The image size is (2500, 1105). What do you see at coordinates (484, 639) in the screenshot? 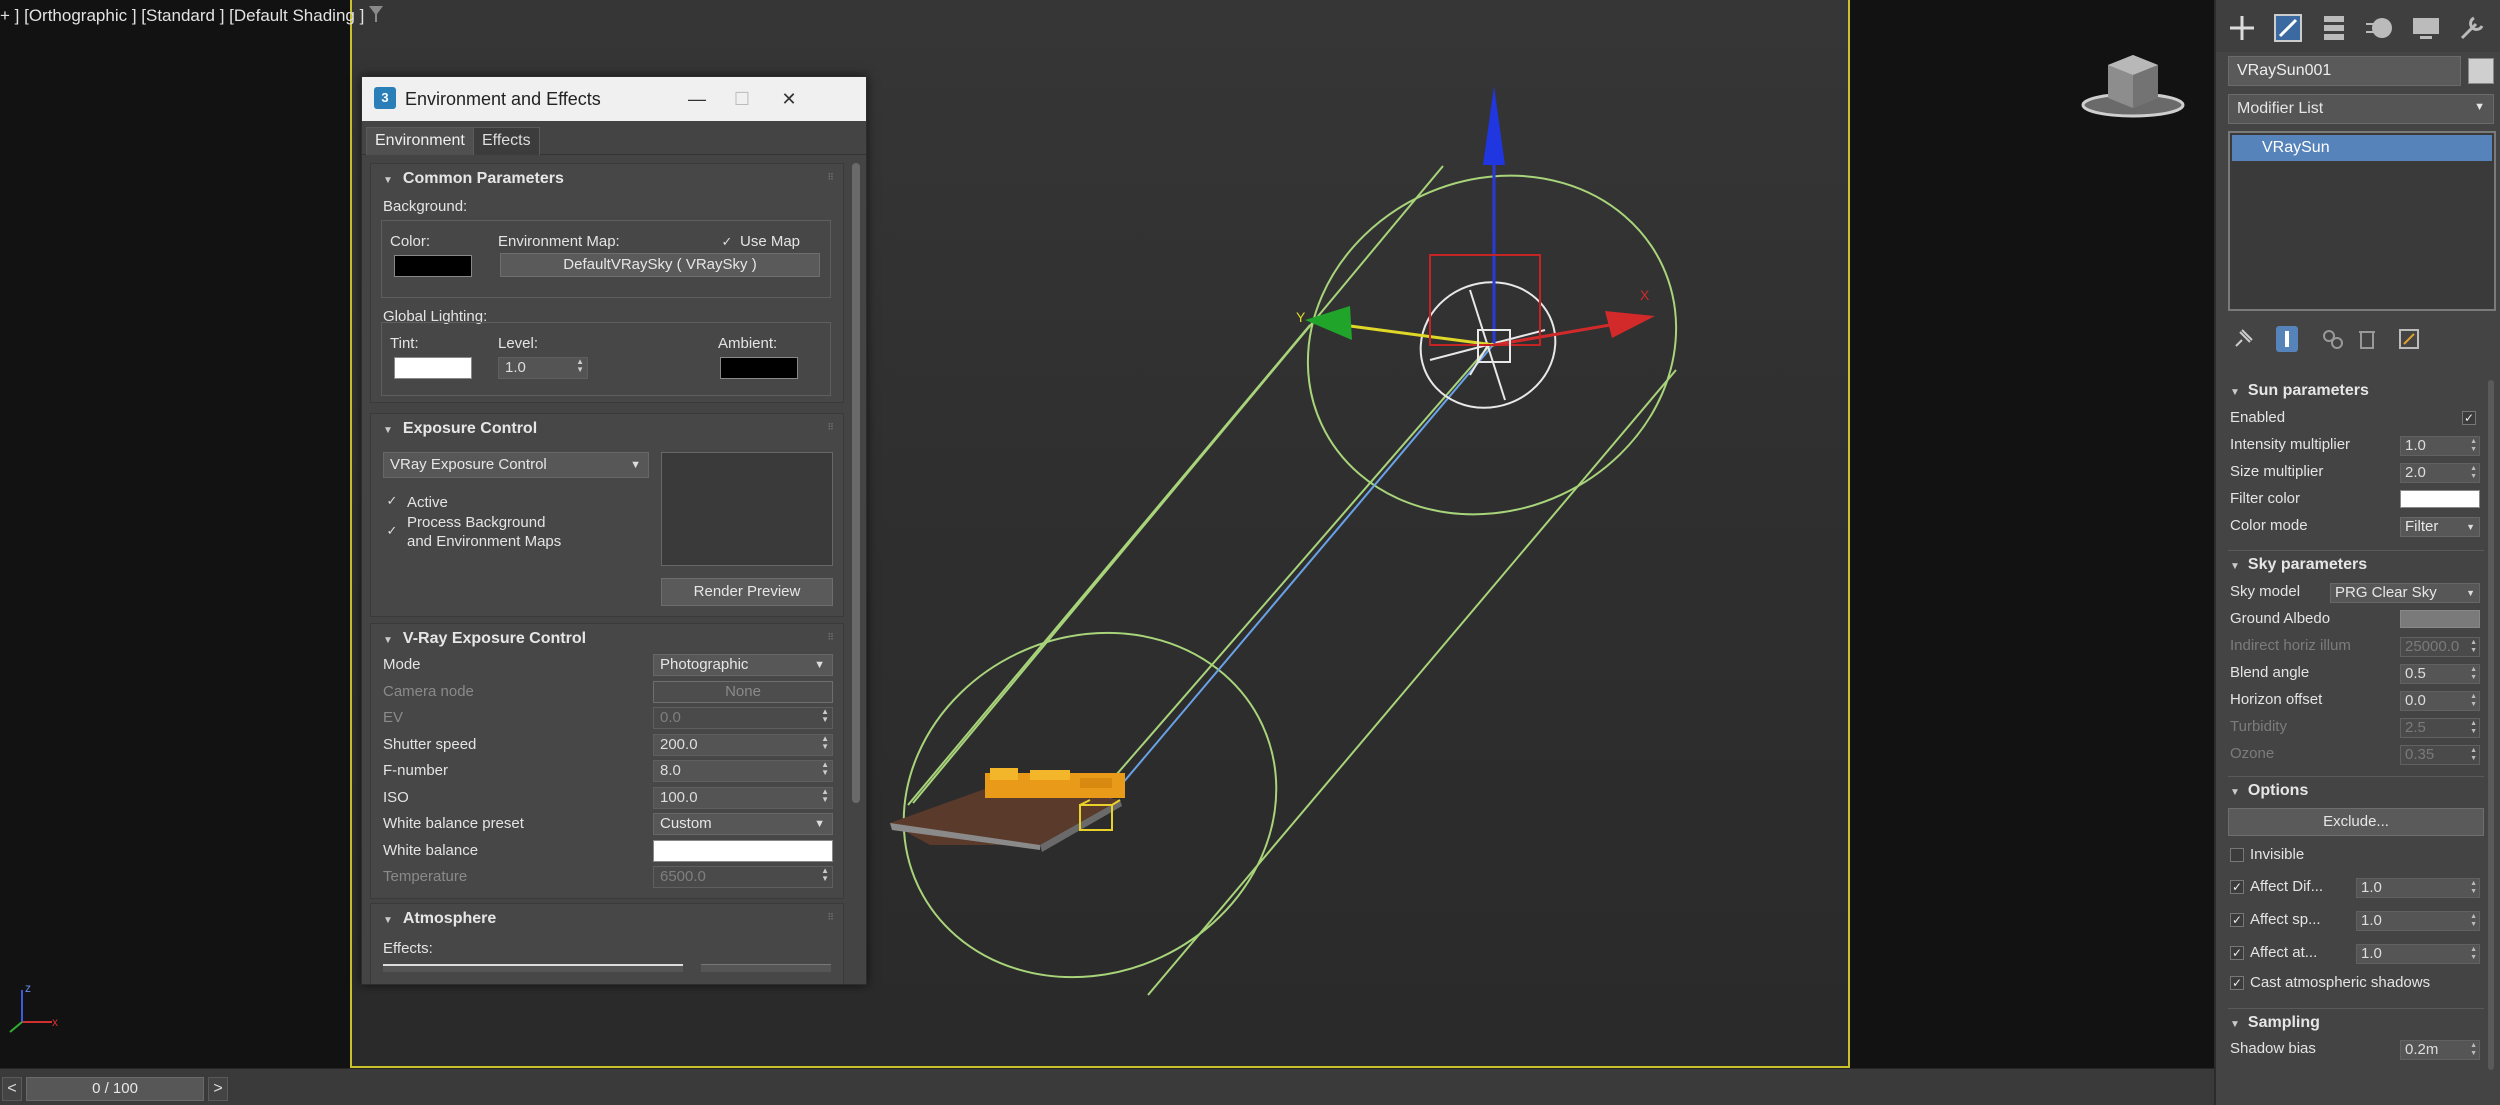
I see `vray-exposure-header: ▼ V-Ray Exposure Control` at bounding box center [484, 639].